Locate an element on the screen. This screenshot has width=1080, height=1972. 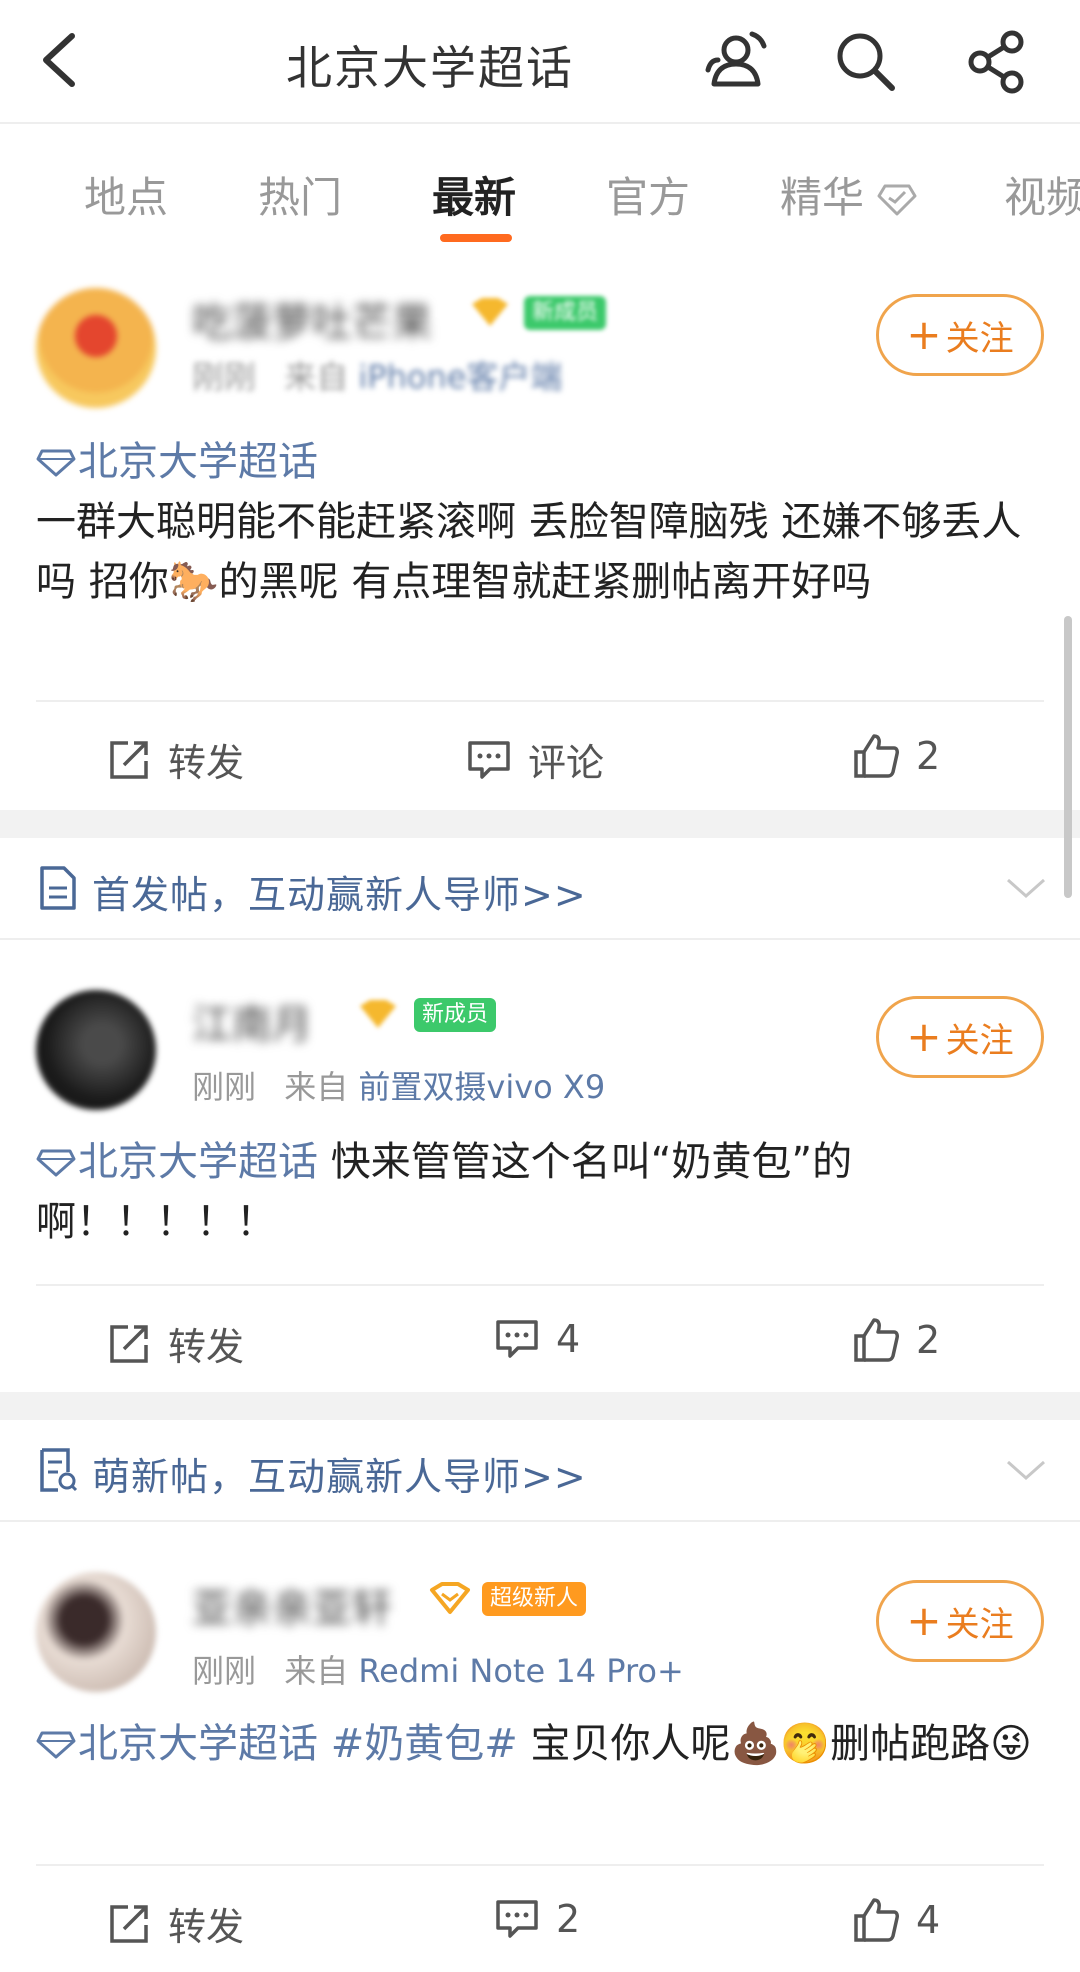
tab-official: 官方 is located at coordinates (648, 194).